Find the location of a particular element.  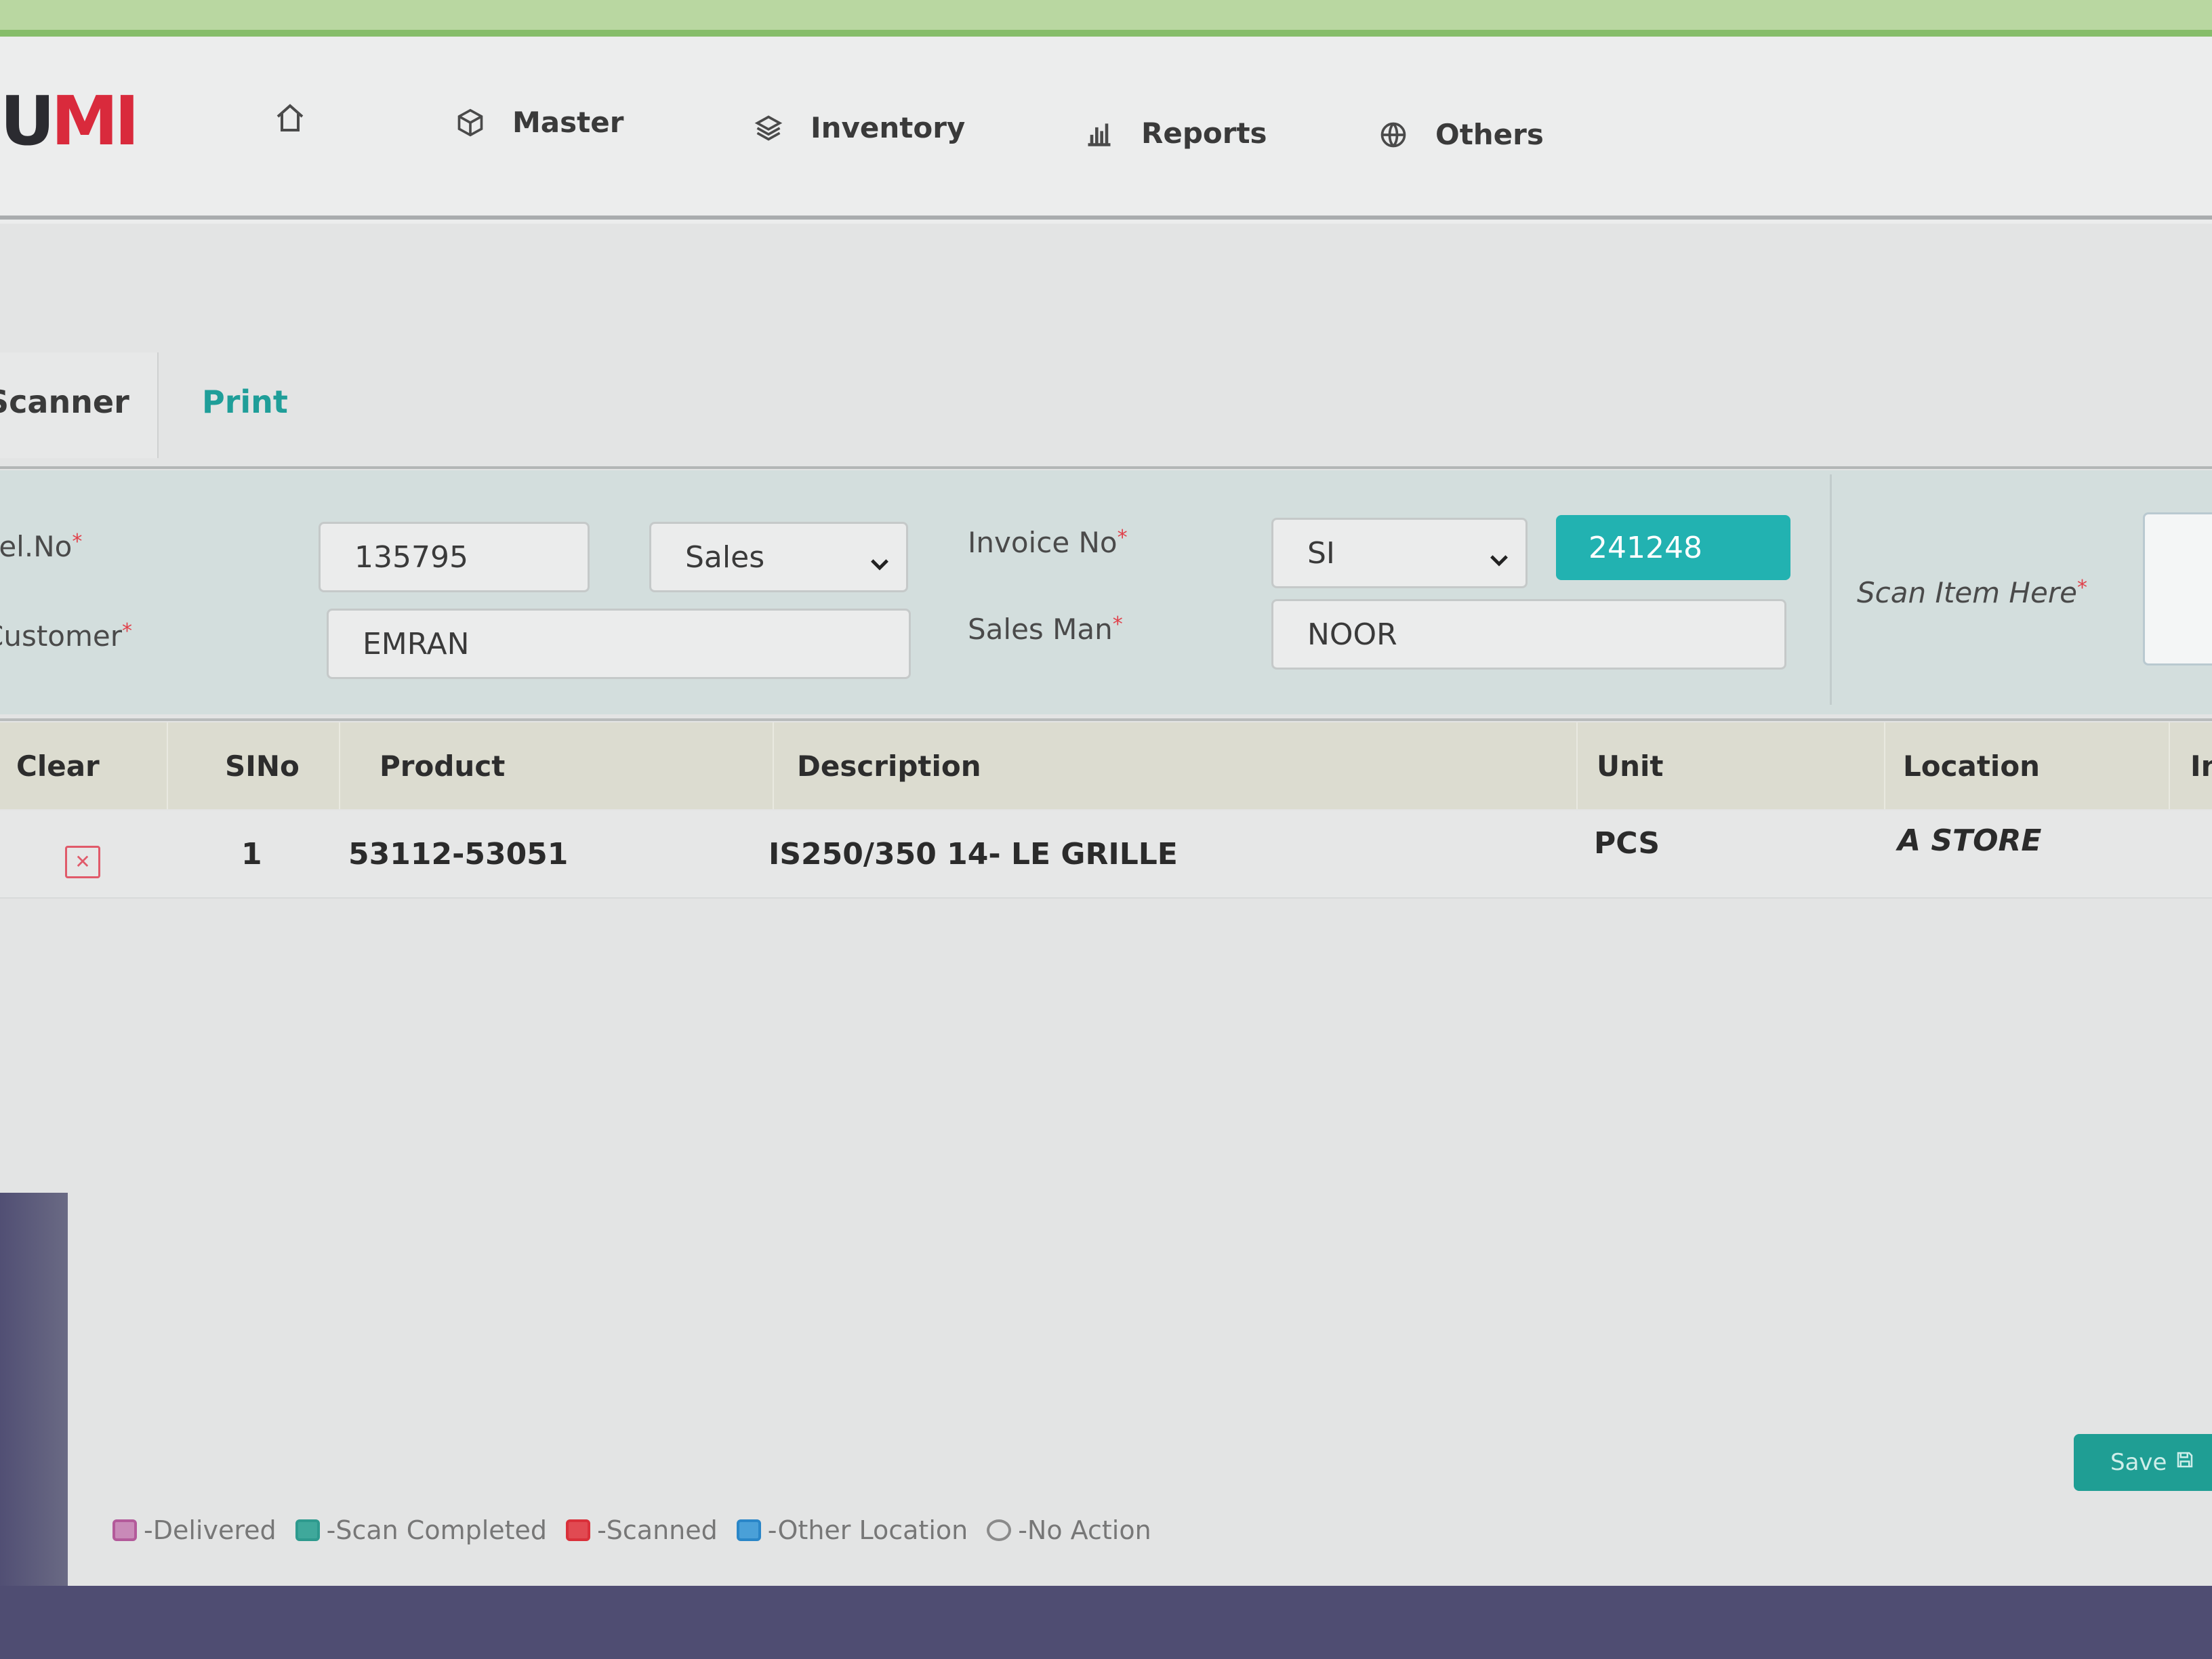

layers-icon is located at coordinates (768, 128).